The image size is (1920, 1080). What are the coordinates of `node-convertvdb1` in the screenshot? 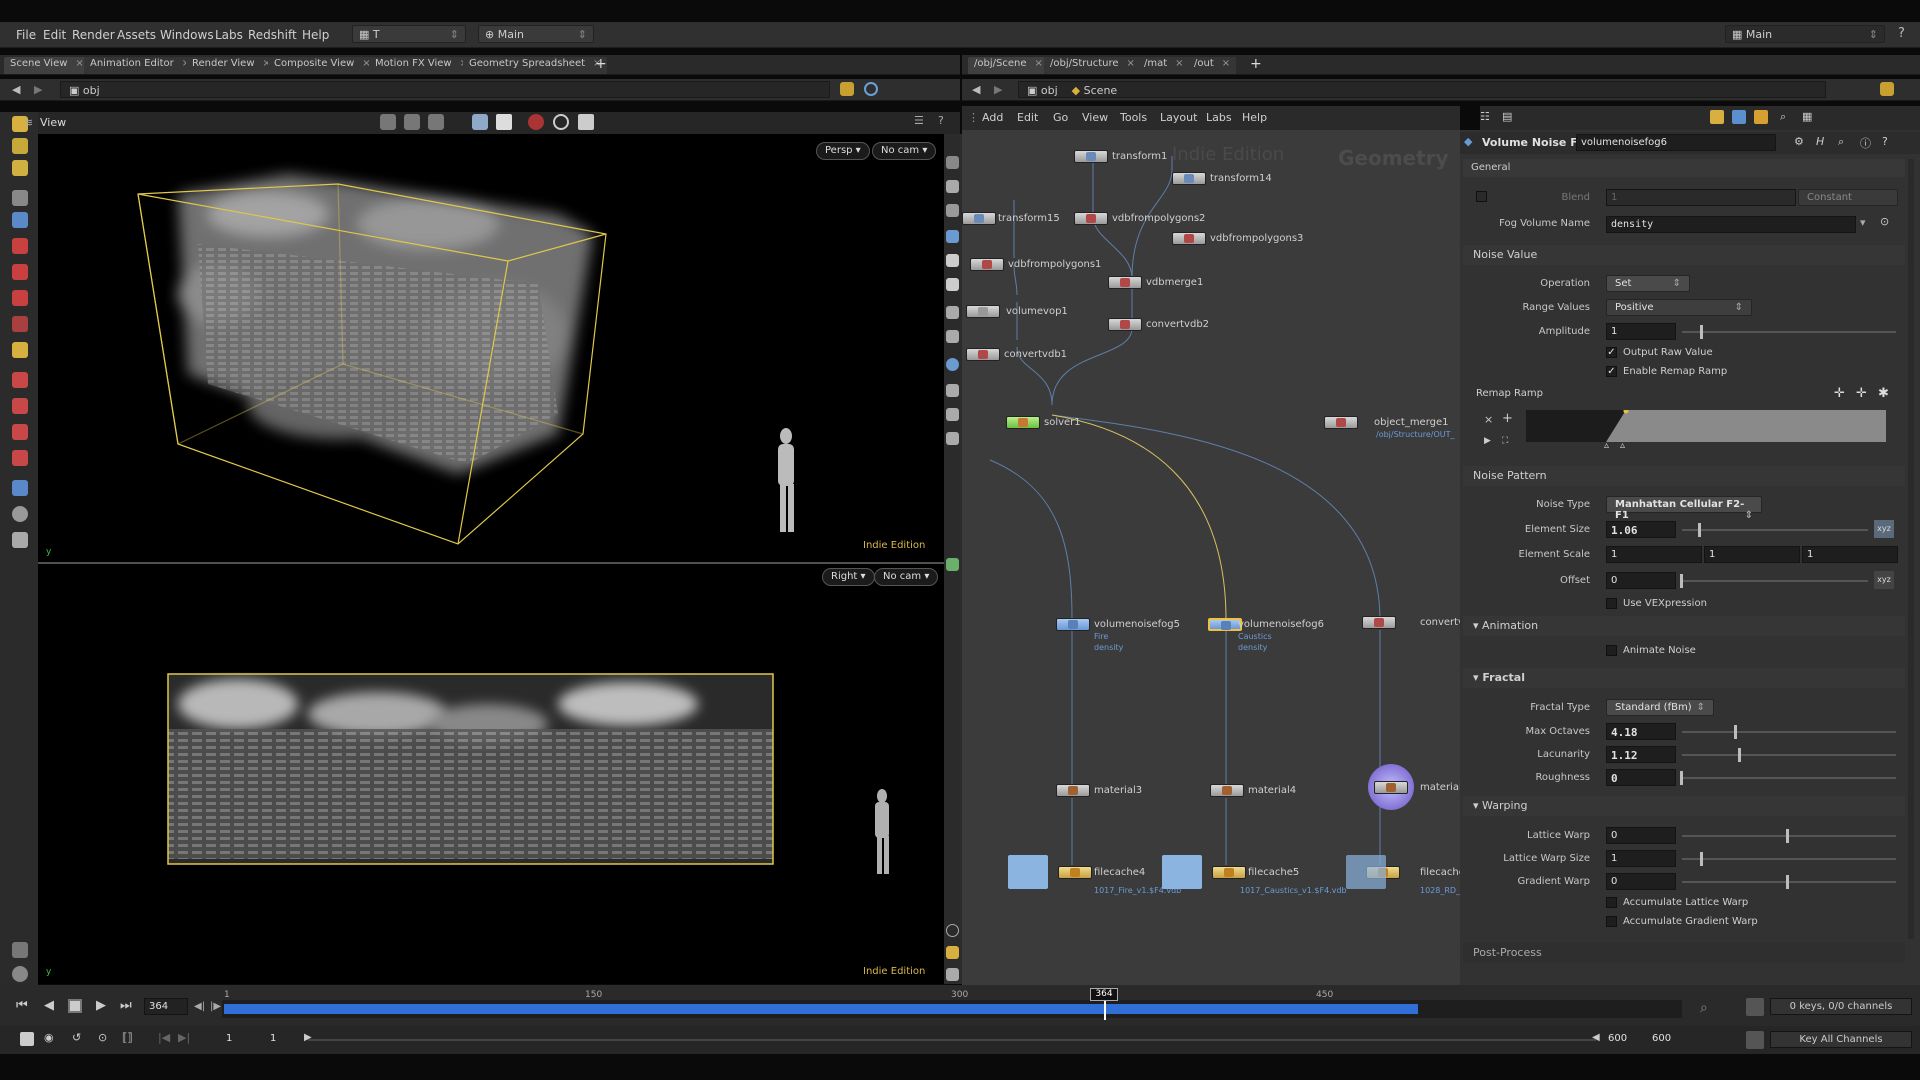 It's located at (983, 354).